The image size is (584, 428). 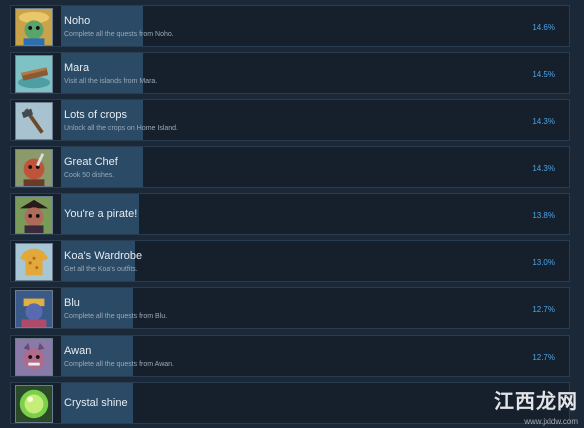 I want to click on achievement-title: You're a pirate!, so click(x=101, y=214).